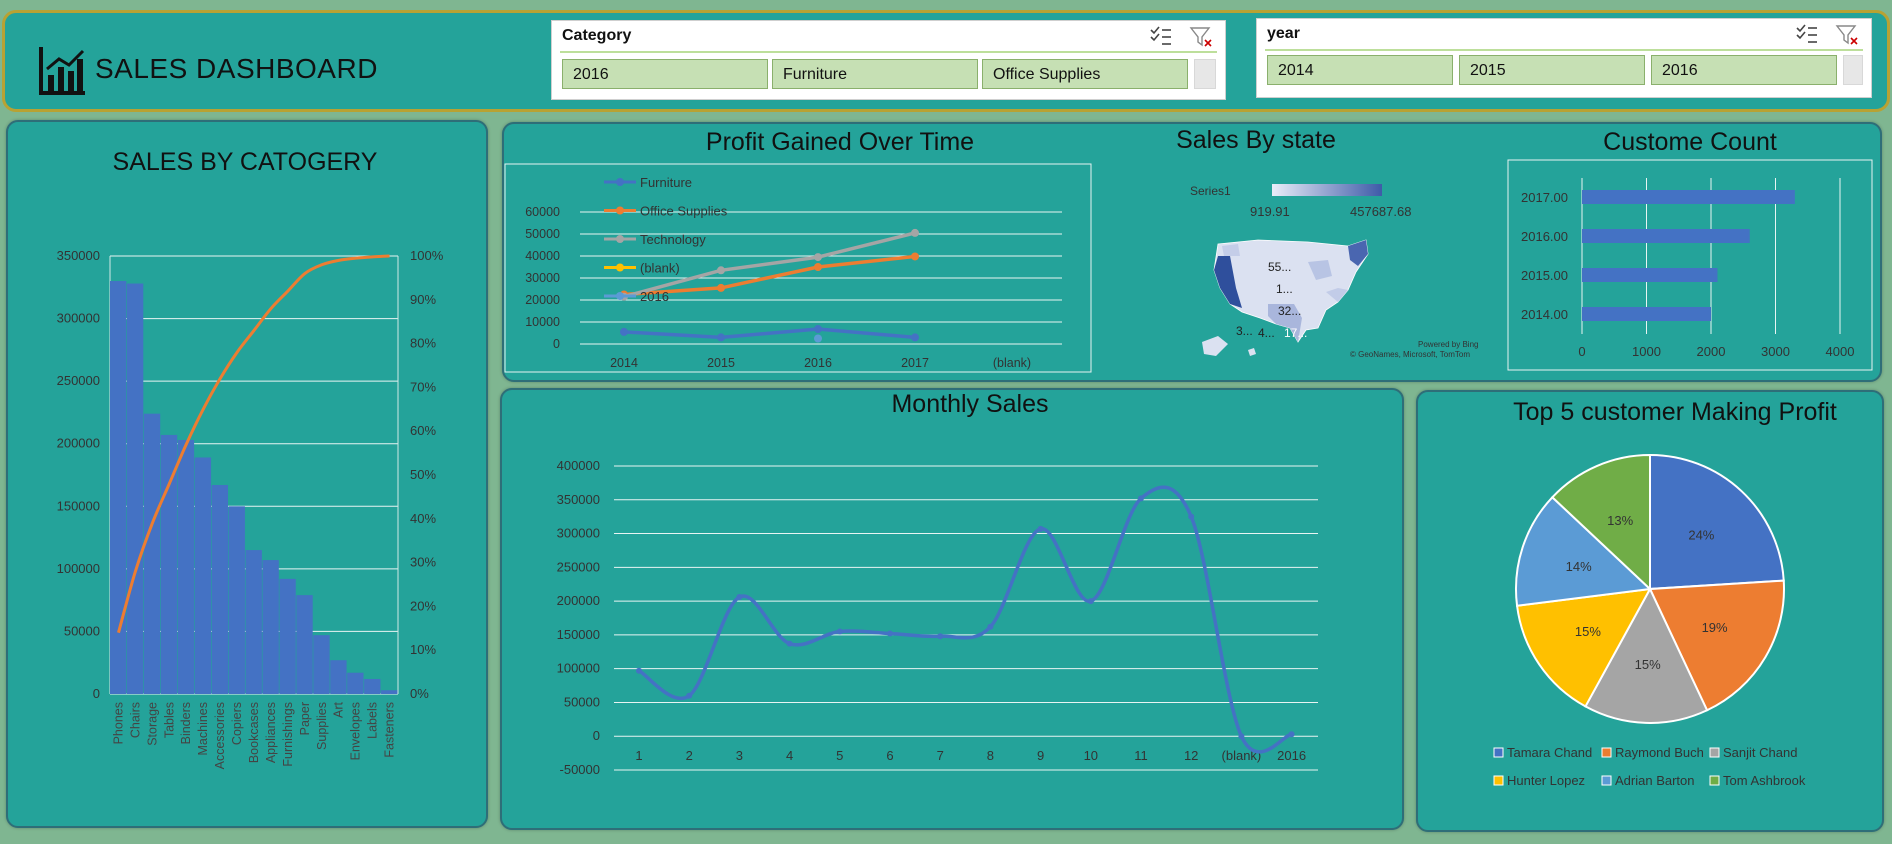 The width and height of the screenshot is (1892, 844). Describe the element at coordinates (542, 212) in the screenshot. I see `y-tick-label: 60000` at that location.